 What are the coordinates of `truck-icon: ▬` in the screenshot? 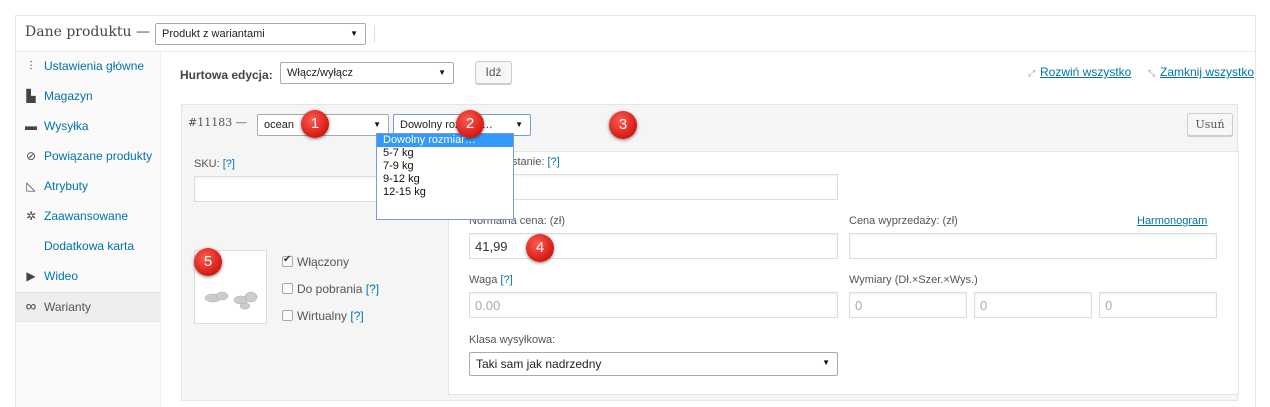 It's located at (31, 126).